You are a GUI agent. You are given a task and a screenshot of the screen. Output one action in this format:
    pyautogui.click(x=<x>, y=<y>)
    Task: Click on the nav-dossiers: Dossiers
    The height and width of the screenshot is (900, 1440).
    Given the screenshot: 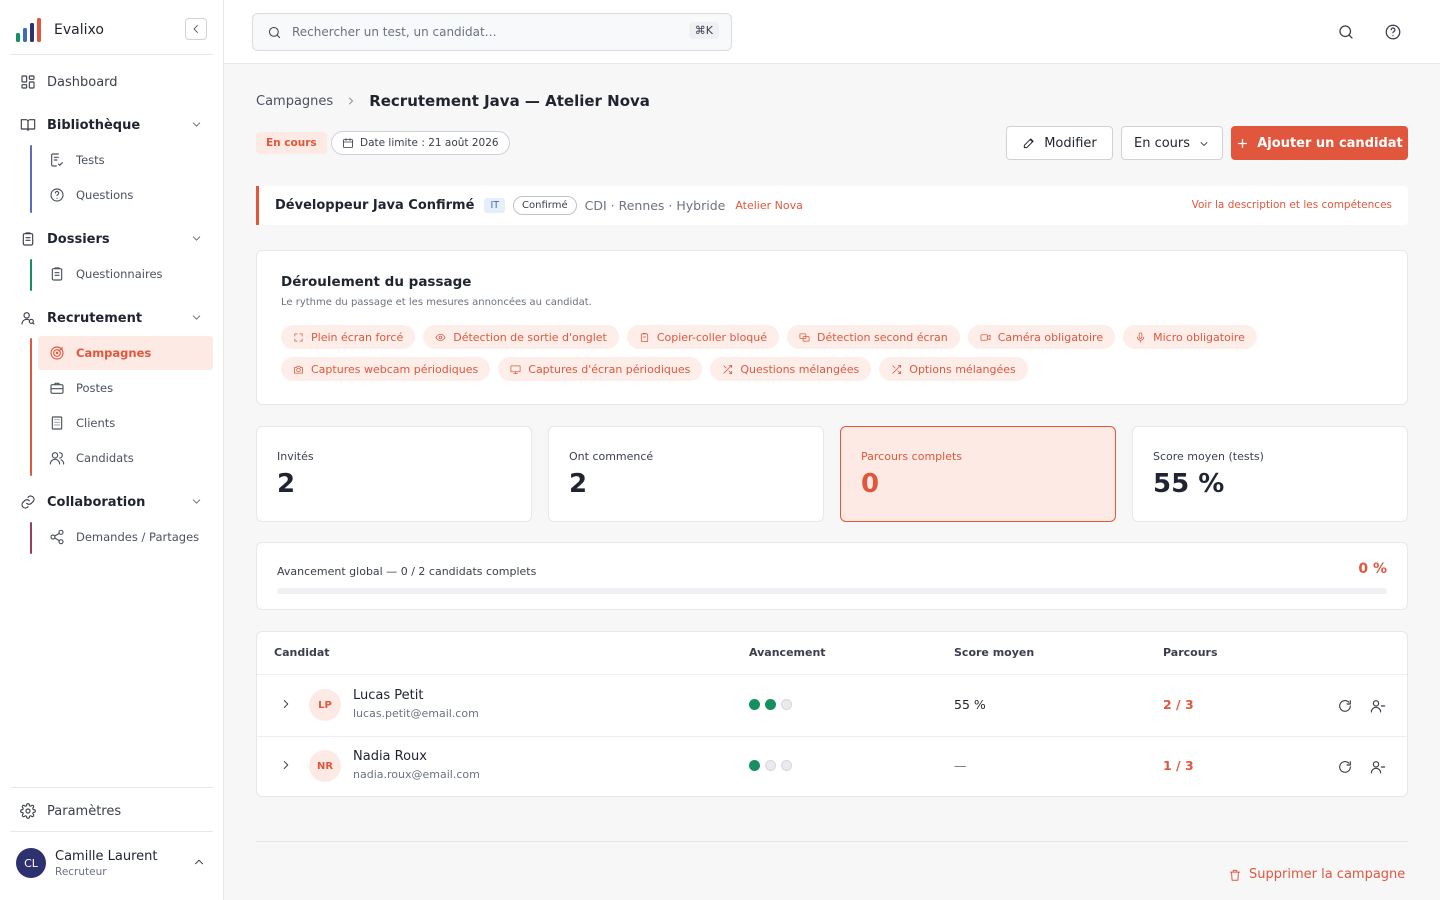 What is the action you would take?
    pyautogui.click(x=115, y=239)
    